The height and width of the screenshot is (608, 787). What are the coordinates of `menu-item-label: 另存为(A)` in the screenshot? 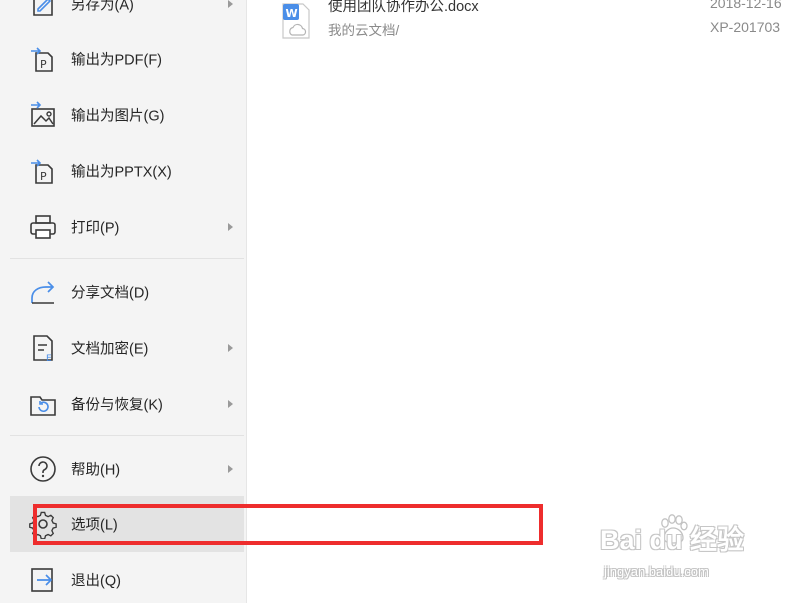 It's located at (102, 7).